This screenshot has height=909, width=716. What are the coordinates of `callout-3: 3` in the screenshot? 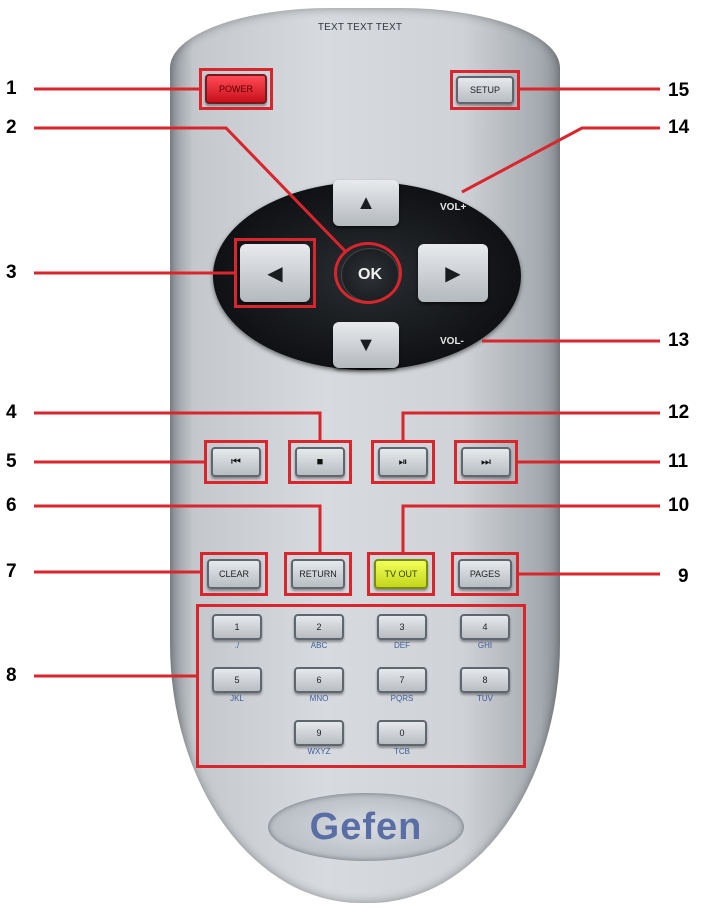 It's located at (11, 272).